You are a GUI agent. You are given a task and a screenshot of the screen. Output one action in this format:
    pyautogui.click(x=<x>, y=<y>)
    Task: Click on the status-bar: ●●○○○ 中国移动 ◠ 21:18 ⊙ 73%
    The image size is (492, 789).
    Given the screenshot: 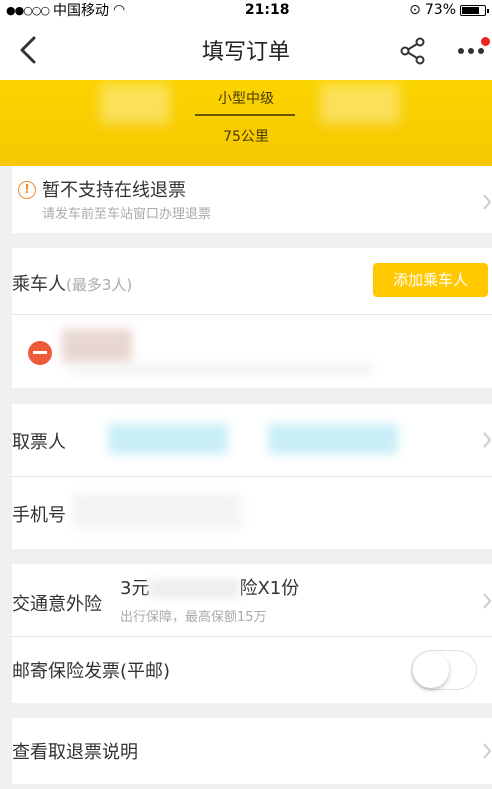 What is the action you would take?
    pyautogui.click(x=246, y=10)
    